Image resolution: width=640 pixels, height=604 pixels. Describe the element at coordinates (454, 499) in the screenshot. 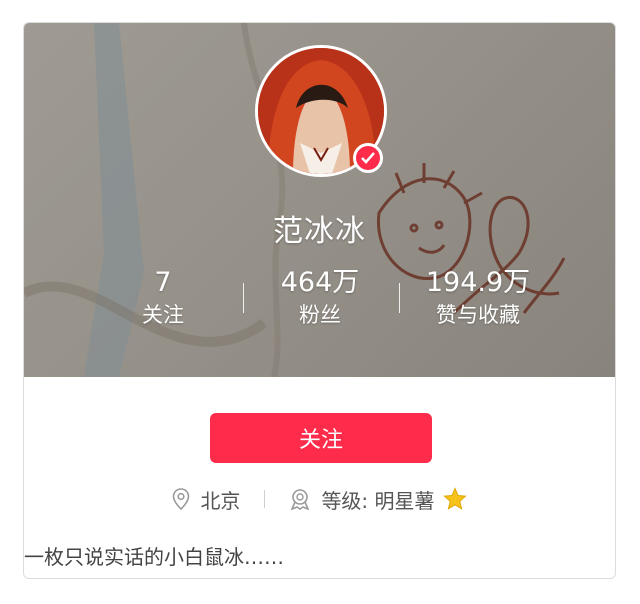

I see `star-icon` at that location.